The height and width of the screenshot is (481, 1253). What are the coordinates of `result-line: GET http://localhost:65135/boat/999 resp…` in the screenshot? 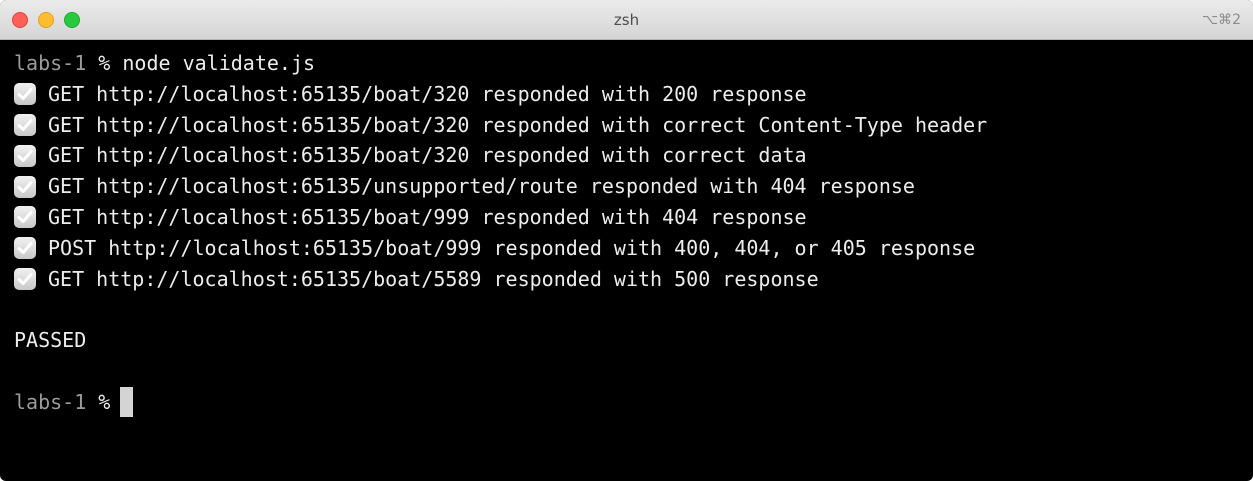 It's located at (628, 217).